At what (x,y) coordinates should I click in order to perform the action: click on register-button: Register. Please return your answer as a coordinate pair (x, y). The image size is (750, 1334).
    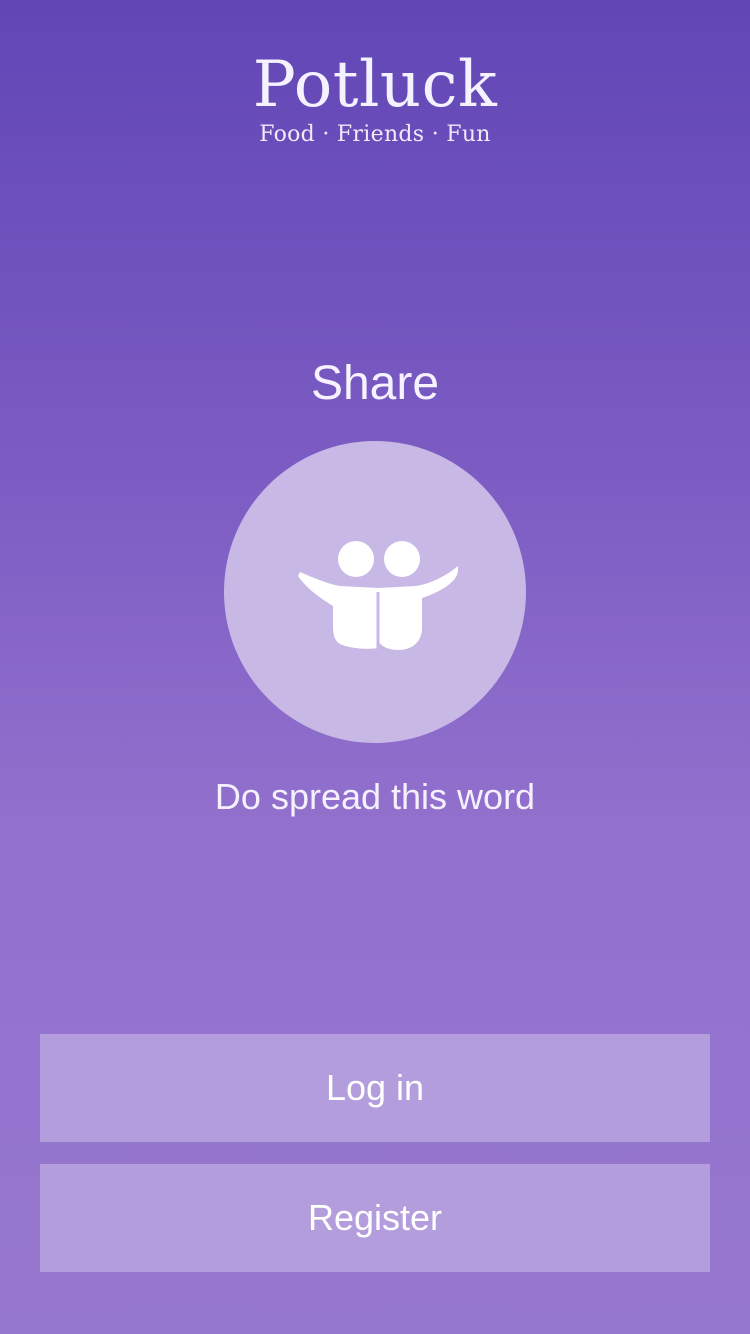
    Looking at the image, I should click on (375, 1218).